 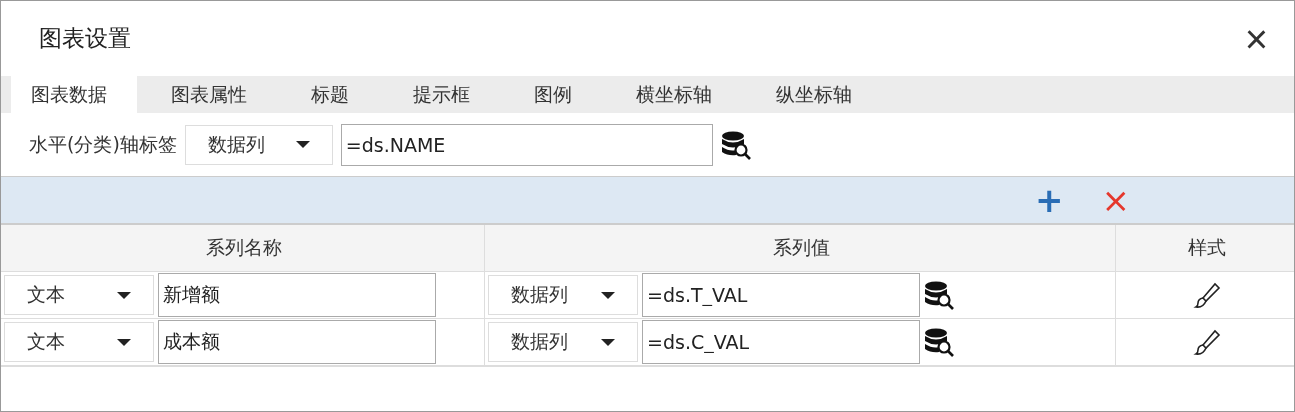 What do you see at coordinates (103, 144) in the screenshot?
I see `axis-label: 水平(分类)轴标签` at bounding box center [103, 144].